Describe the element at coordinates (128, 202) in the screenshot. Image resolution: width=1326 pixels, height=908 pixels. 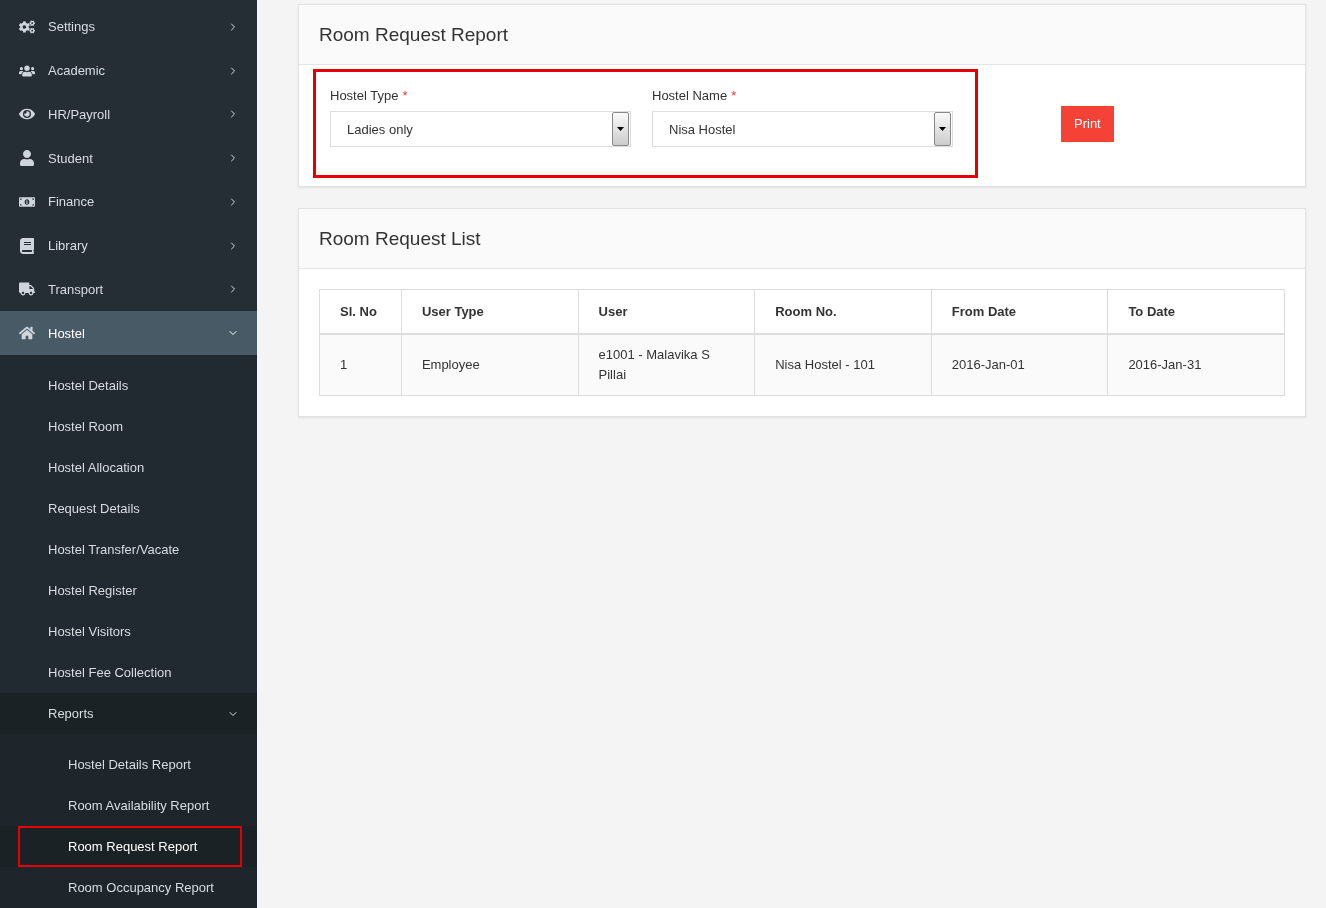
I see `sidebar-item: Finance` at that location.